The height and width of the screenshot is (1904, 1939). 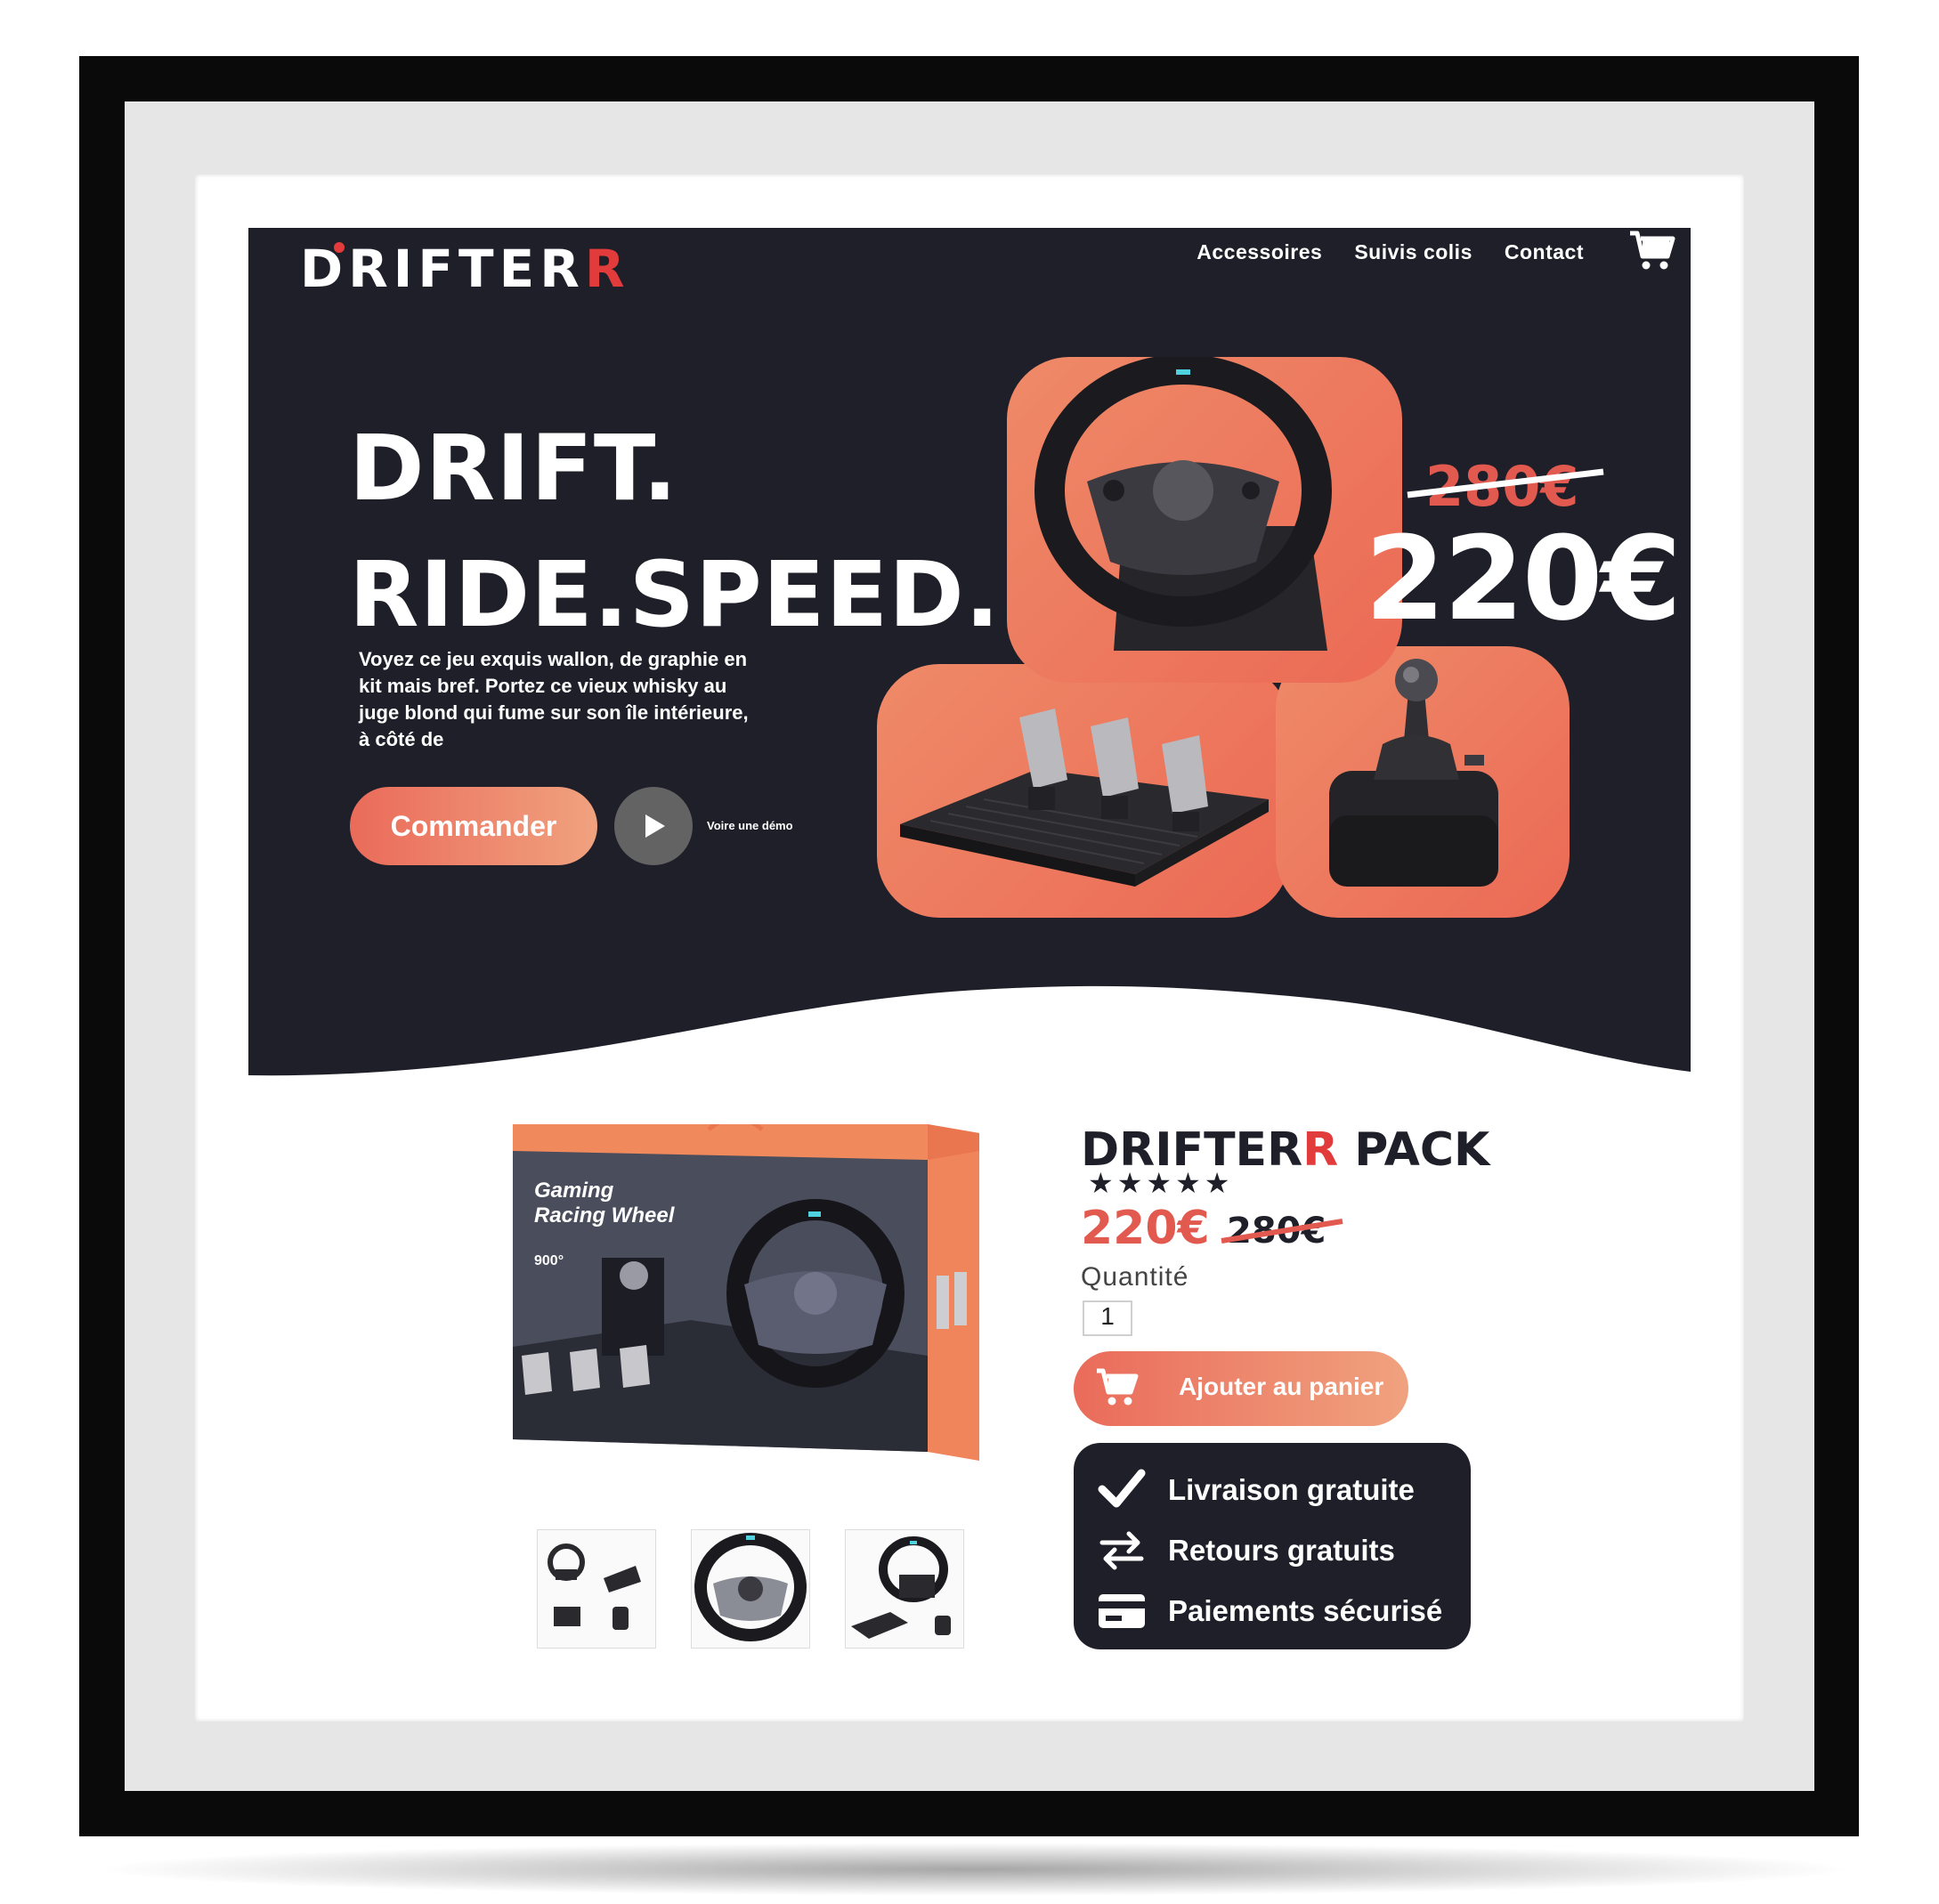 What do you see at coordinates (1122, 1550) in the screenshot?
I see `exchange-arrows-icon` at bounding box center [1122, 1550].